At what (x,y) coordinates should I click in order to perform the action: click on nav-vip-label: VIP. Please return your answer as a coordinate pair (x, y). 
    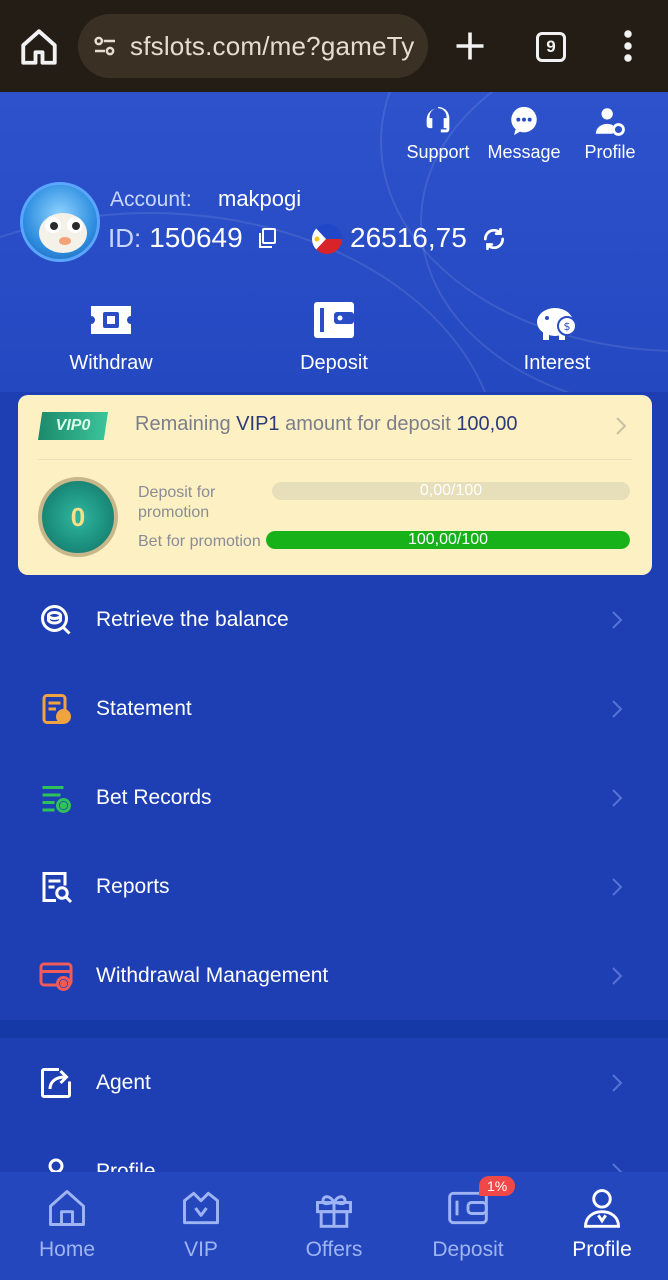
    Looking at the image, I should click on (201, 1249).